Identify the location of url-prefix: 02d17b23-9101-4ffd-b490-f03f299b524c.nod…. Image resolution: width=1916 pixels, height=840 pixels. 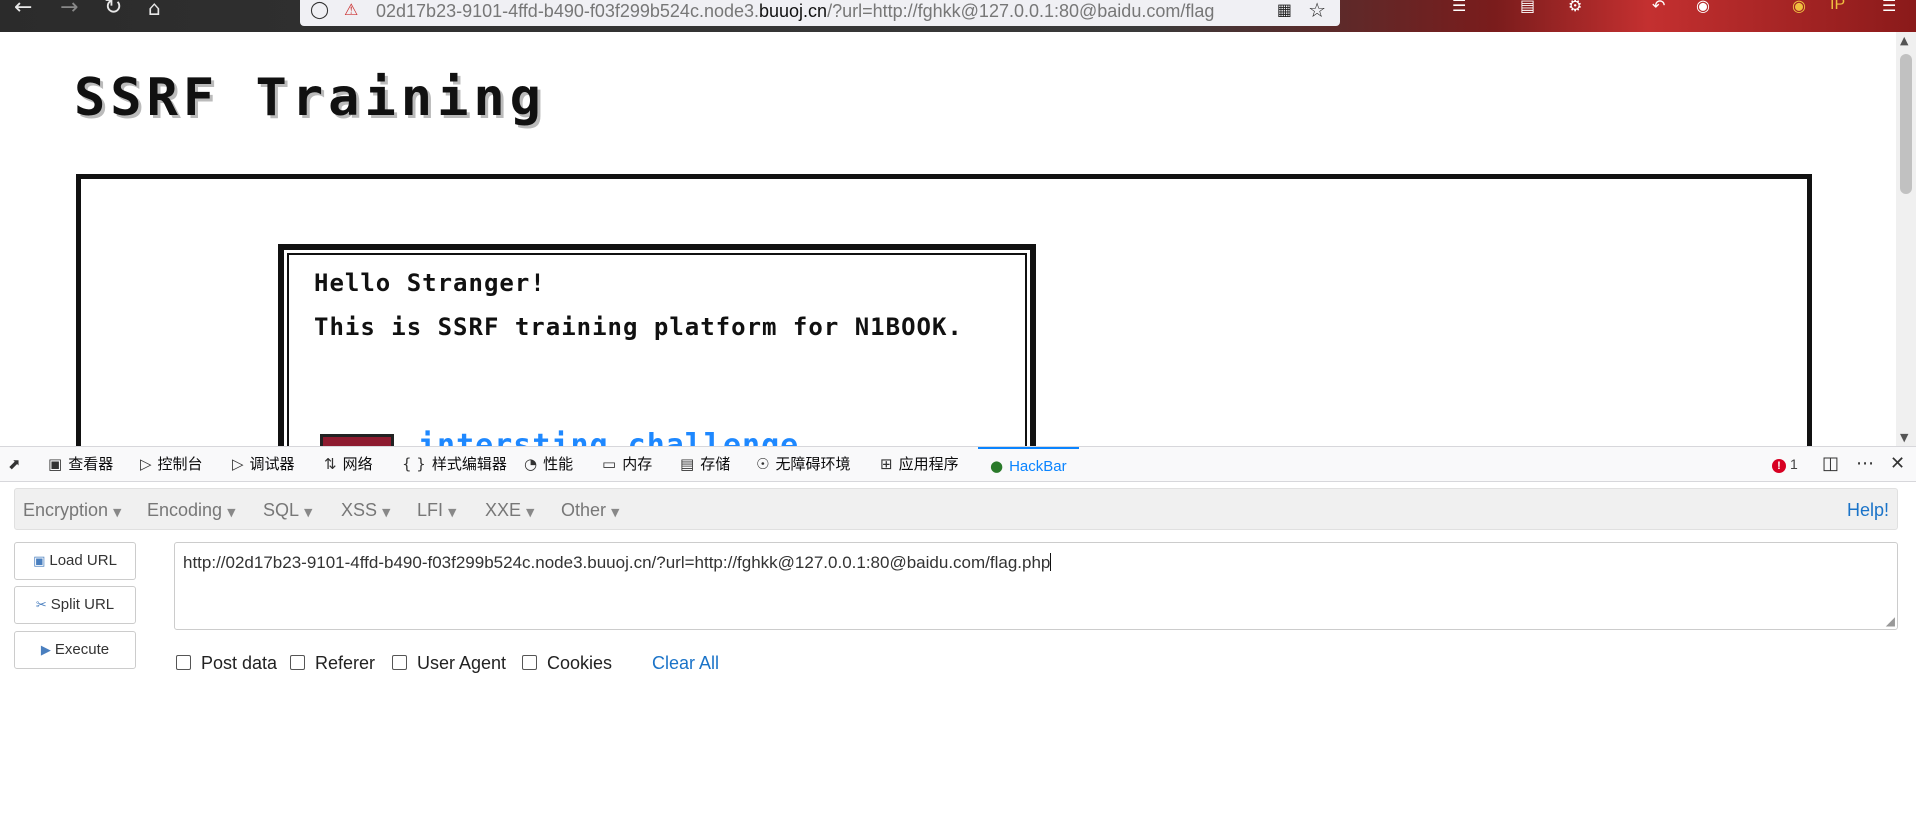
(568, 11).